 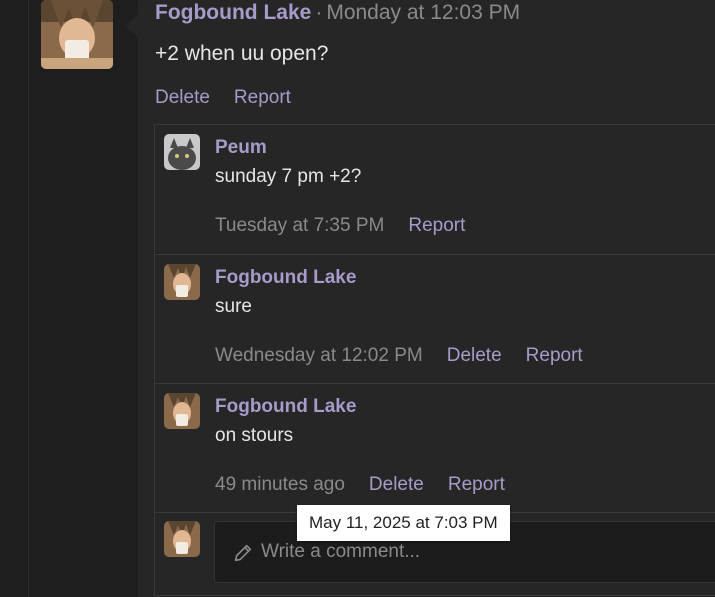 What do you see at coordinates (254, 435) in the screenshot?
I see `comment-body: on stours` at bounding box center [254, 435].